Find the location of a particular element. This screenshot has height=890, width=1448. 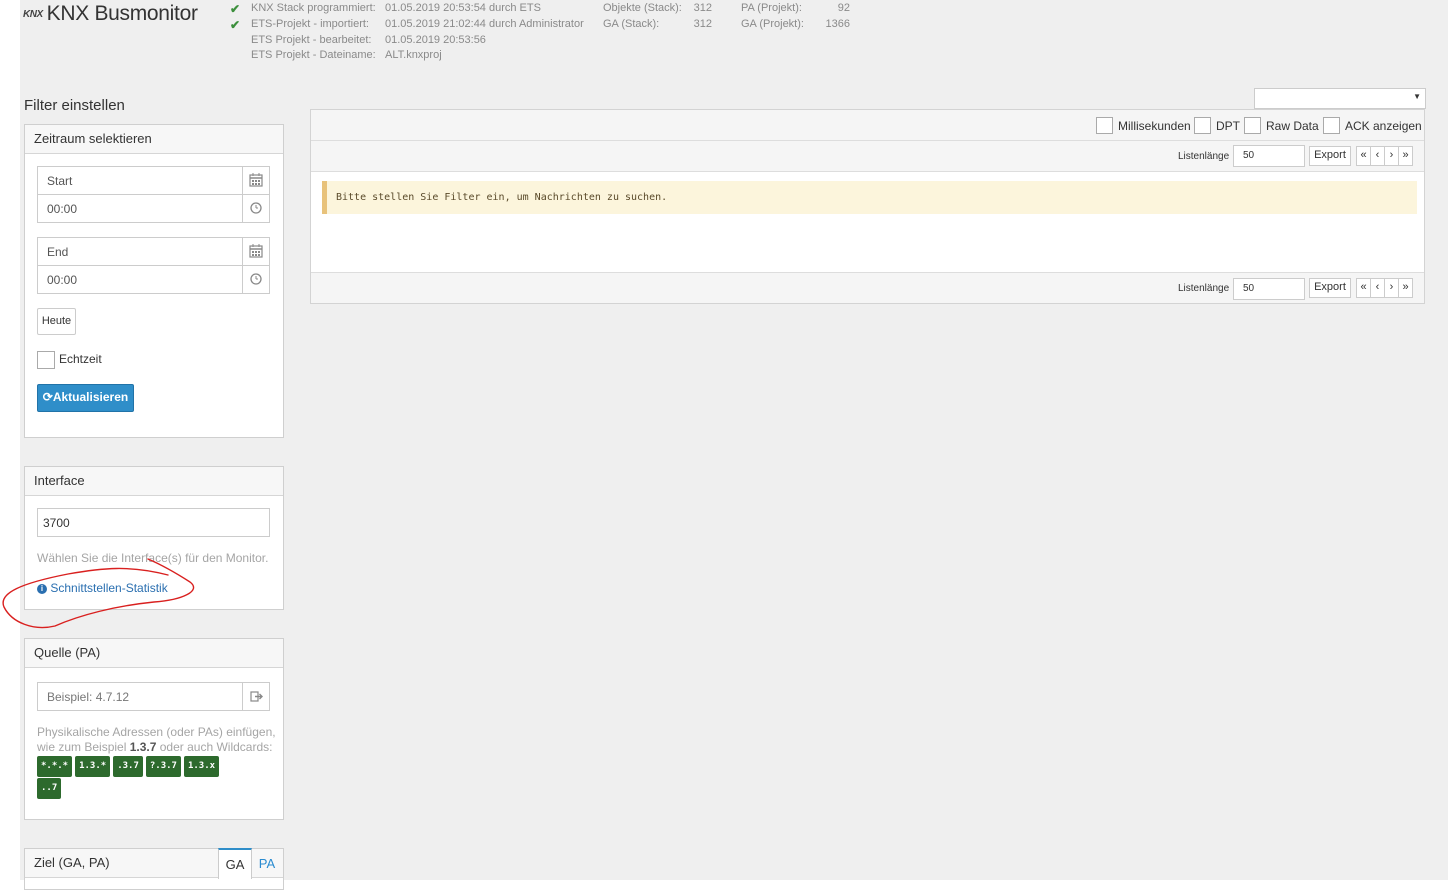

end-date-input: End is located at coordinates (153, 251).